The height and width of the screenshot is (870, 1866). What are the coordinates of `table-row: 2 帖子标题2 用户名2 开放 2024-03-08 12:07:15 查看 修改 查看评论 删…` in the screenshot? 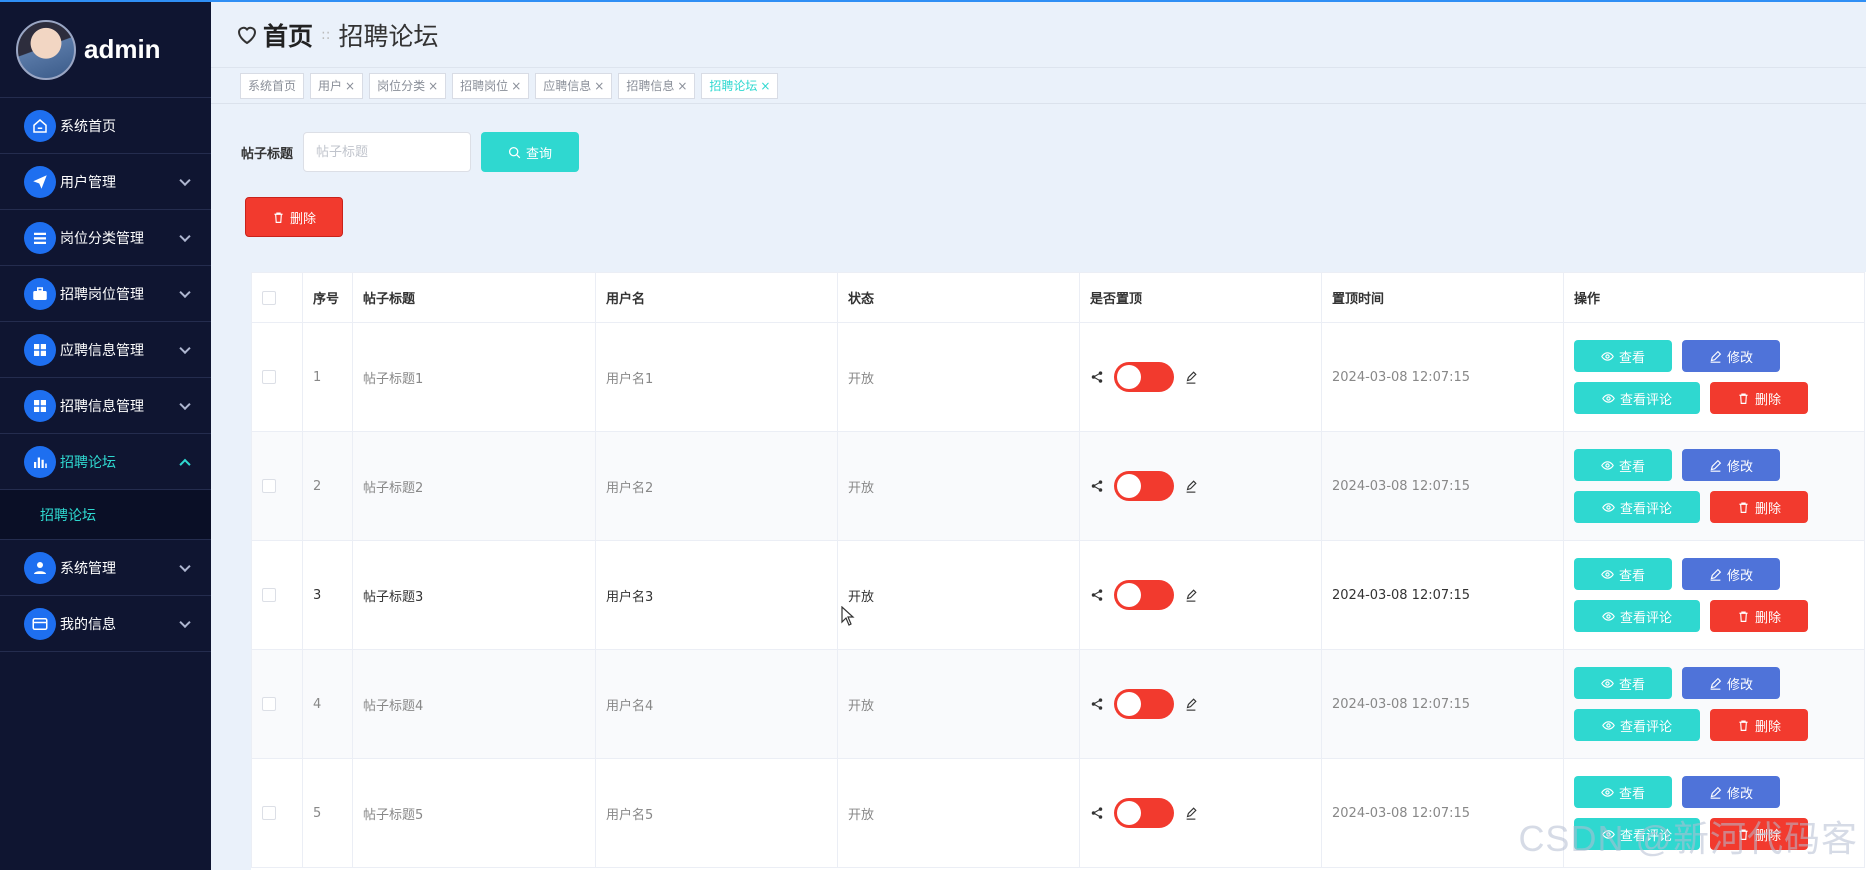 It's located at (1058, 486).